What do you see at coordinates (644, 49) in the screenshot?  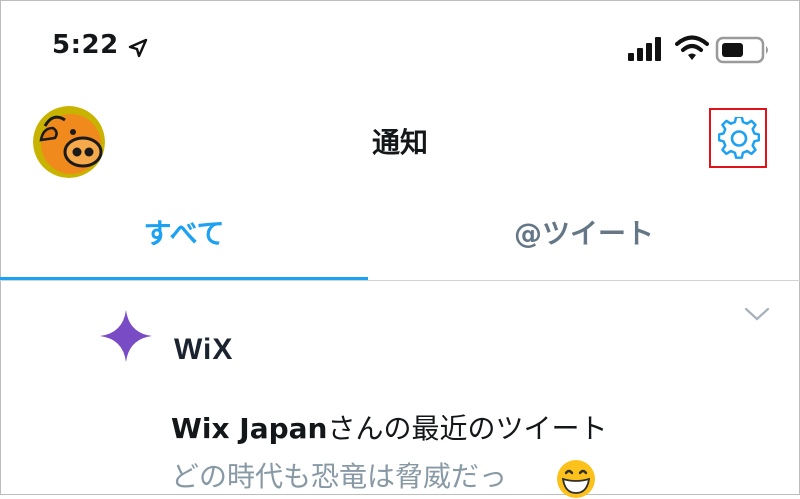 I see `signal-icon` at bounding box center [644, 49].